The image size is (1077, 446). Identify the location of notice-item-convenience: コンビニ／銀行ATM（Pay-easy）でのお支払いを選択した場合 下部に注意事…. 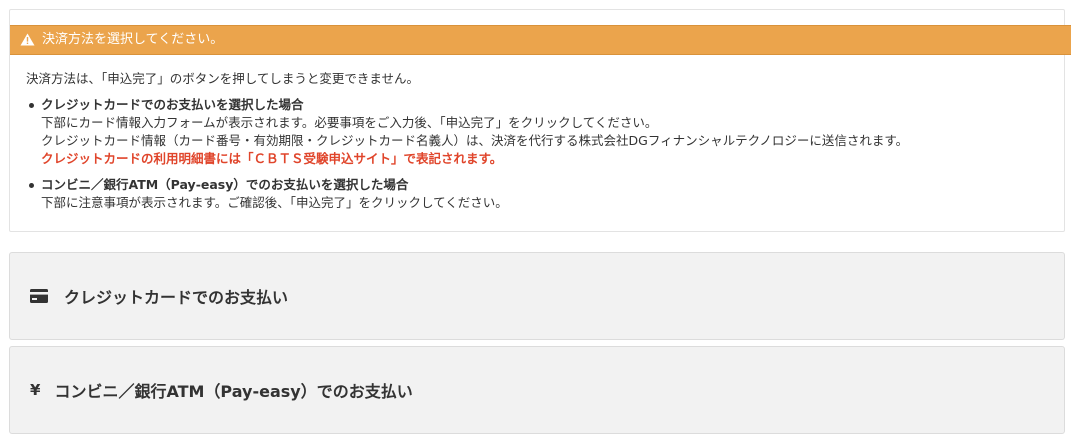
(541, 194).